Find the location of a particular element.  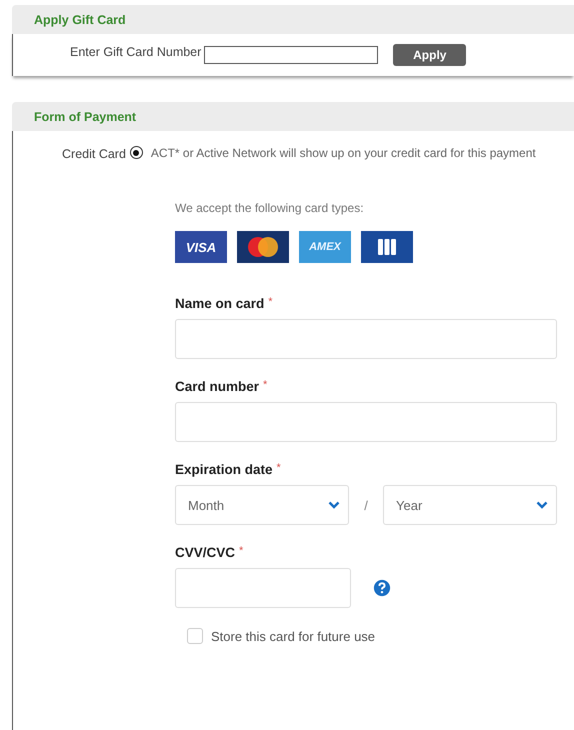

mastercard-logo-icon is located at coordinates (263, 247).